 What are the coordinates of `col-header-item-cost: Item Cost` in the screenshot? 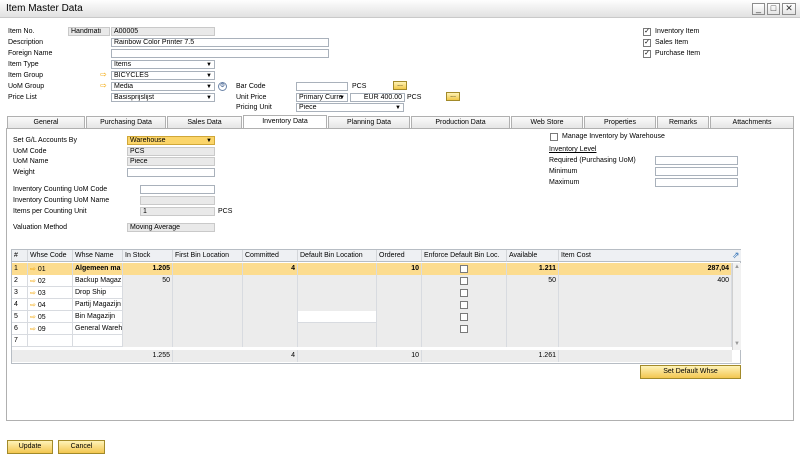 It's located at (650, 256).